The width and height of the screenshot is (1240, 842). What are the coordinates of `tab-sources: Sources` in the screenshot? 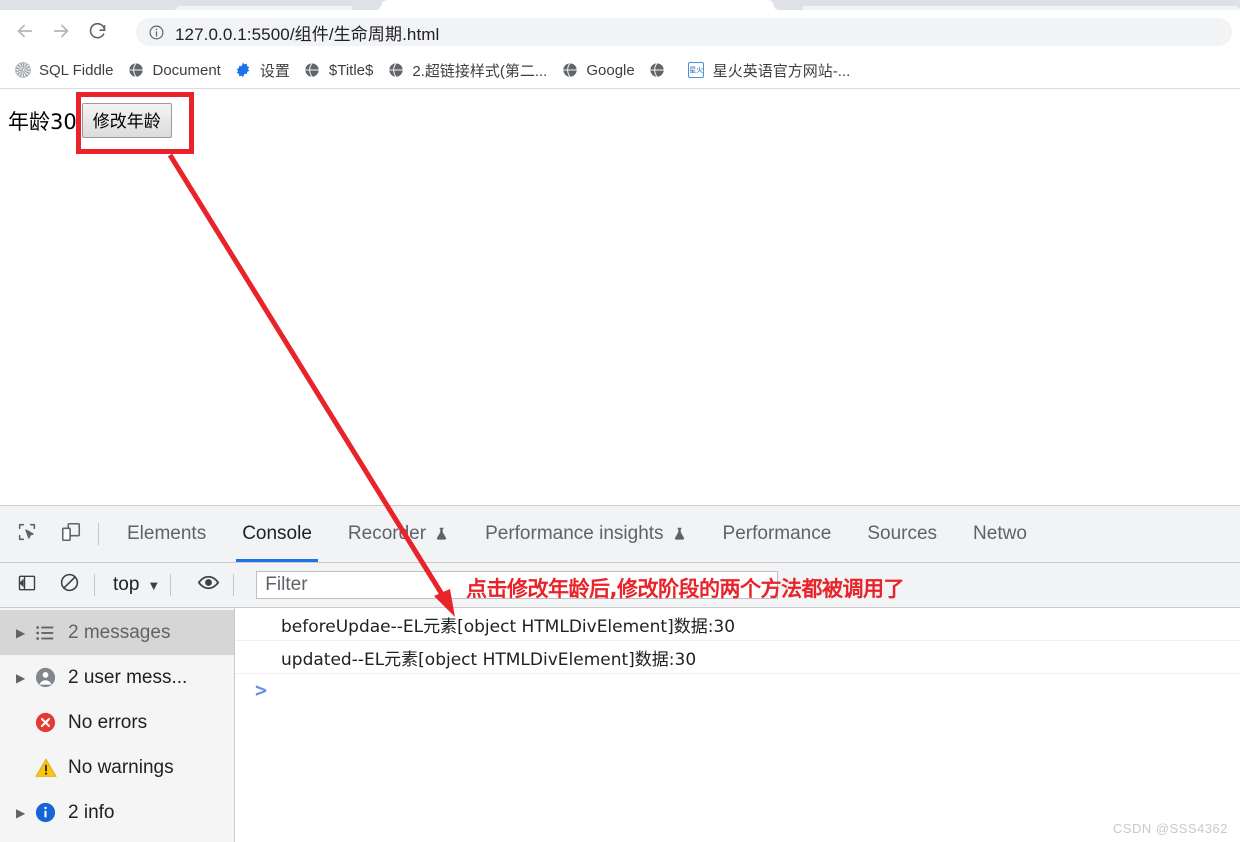 It's located at (902, 534).